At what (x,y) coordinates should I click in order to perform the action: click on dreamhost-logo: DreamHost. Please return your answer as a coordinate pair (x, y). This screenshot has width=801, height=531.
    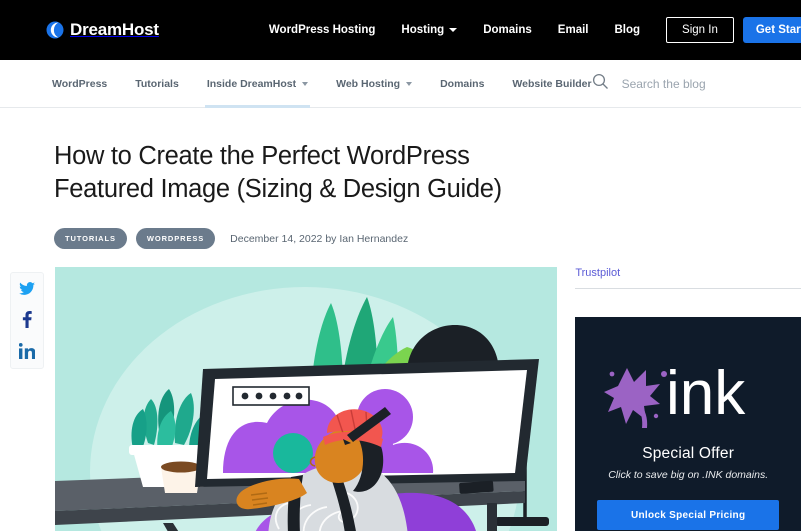
    Looking at the image, I should click on (102, 30).